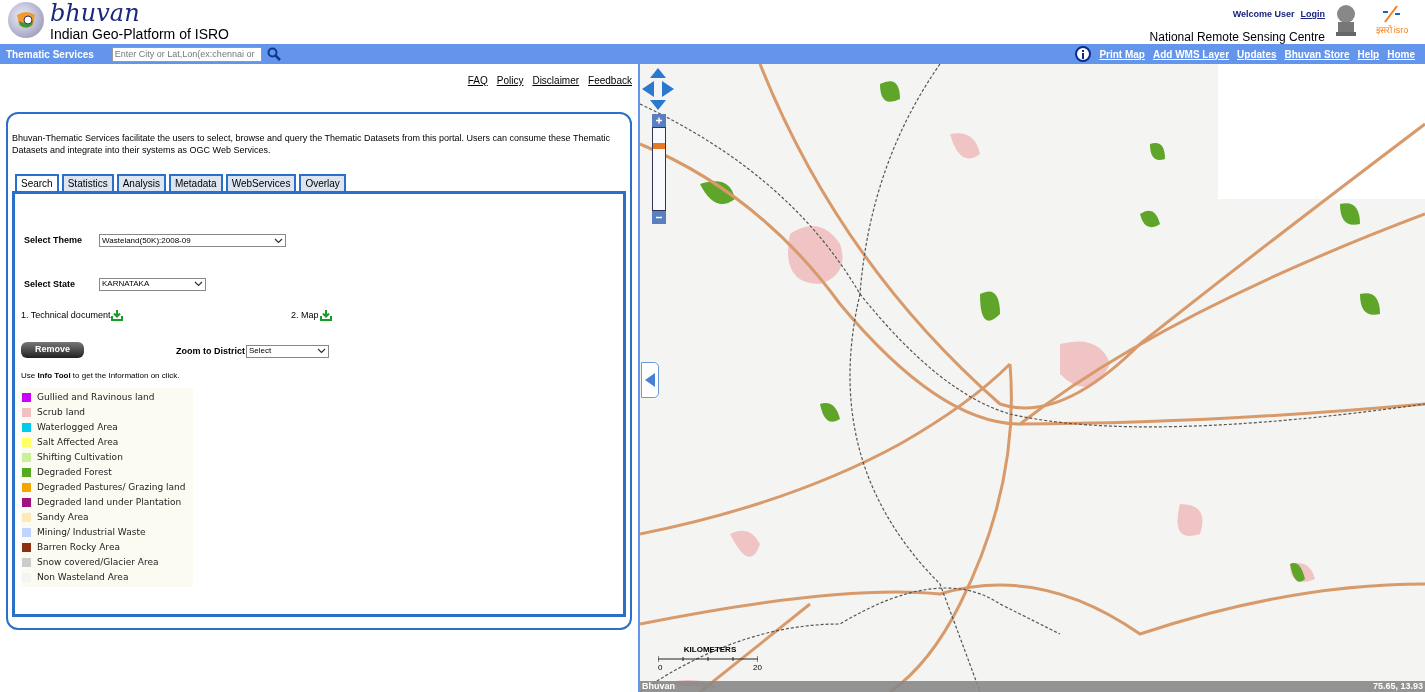  Describe the element at coordinates (210, 351) in the screenshot. I see `field-label: Zoom to District` at that location.